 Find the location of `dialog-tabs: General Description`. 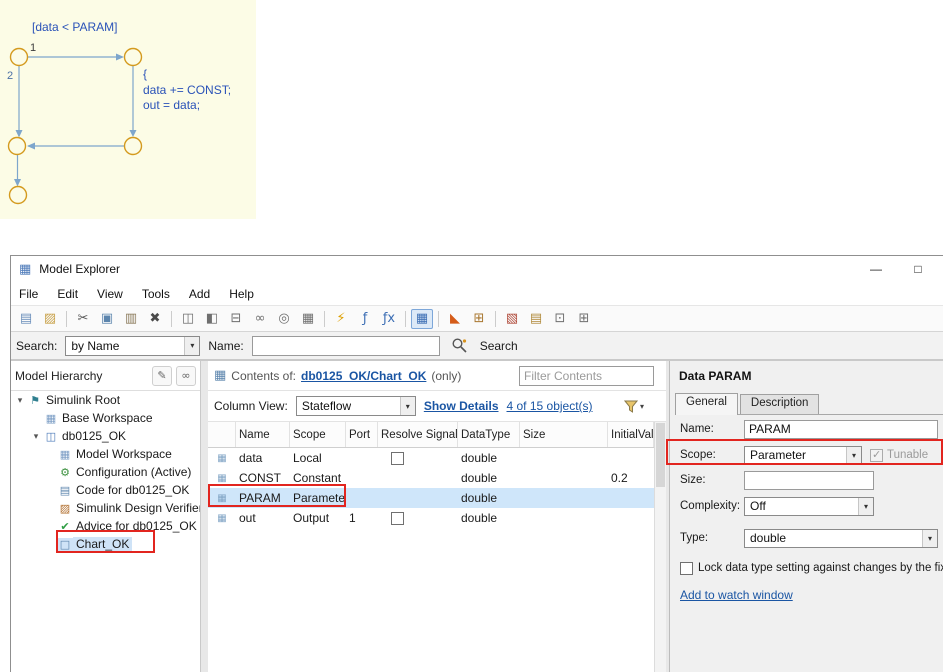

dialog-tabs: General Description is located at coordinates (809, 404).